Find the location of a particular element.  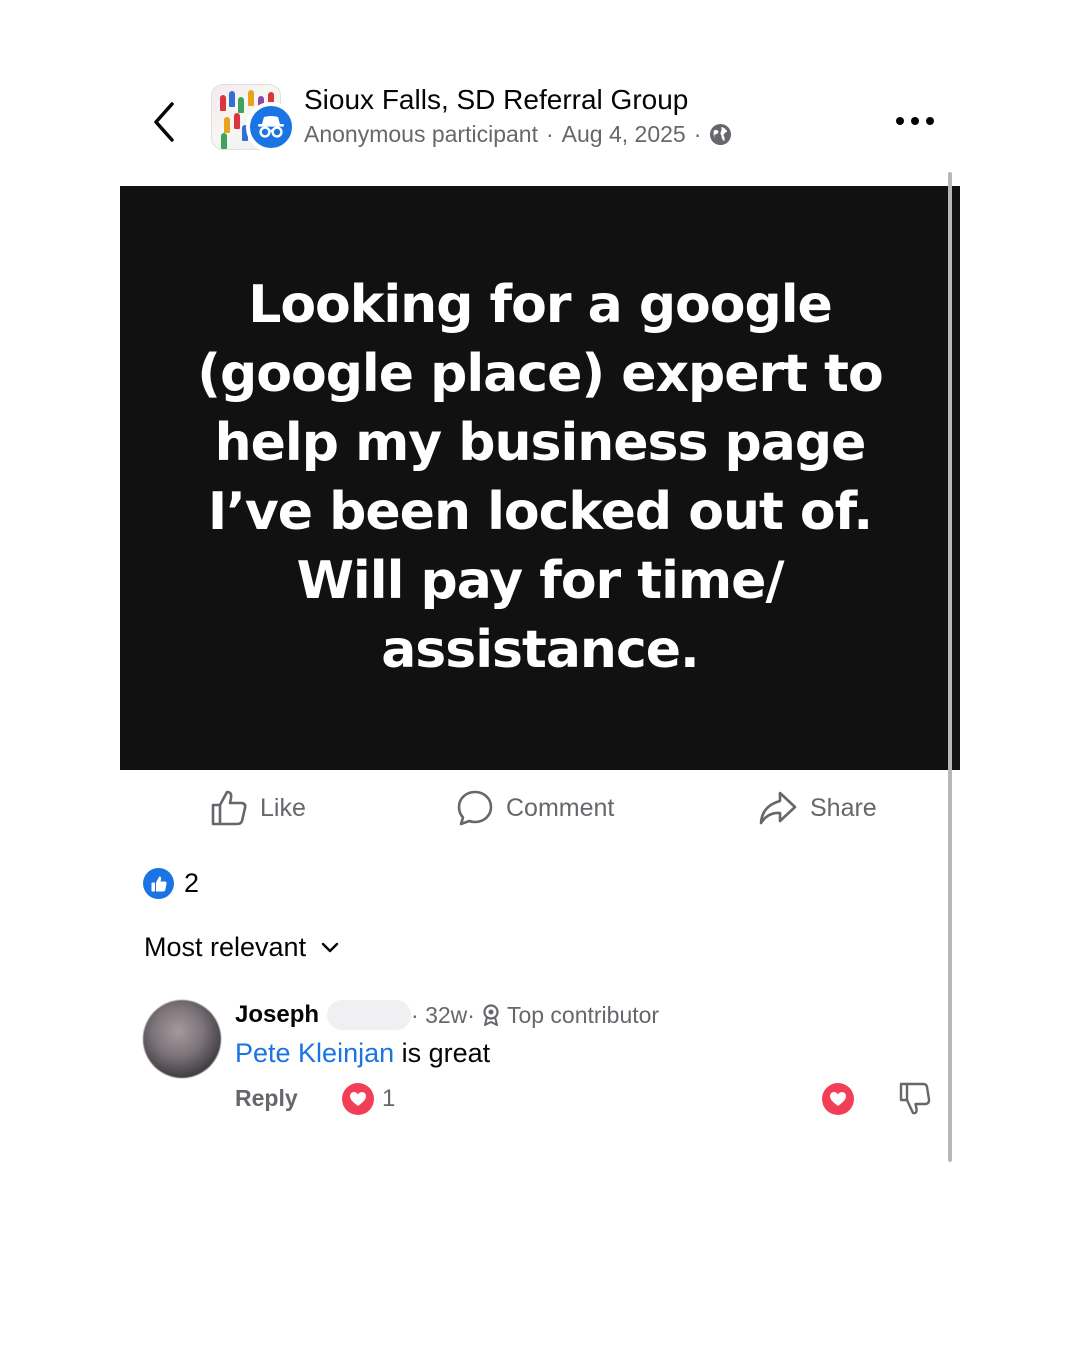

comment-reactions: 1 is located at coordinates (368, 1099).